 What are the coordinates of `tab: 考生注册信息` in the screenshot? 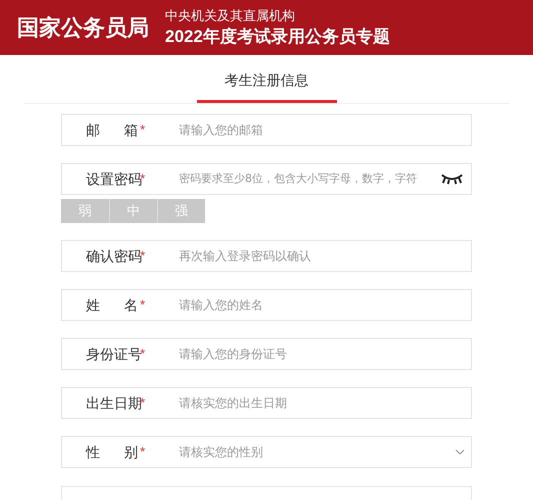 It's located at (266, 79).